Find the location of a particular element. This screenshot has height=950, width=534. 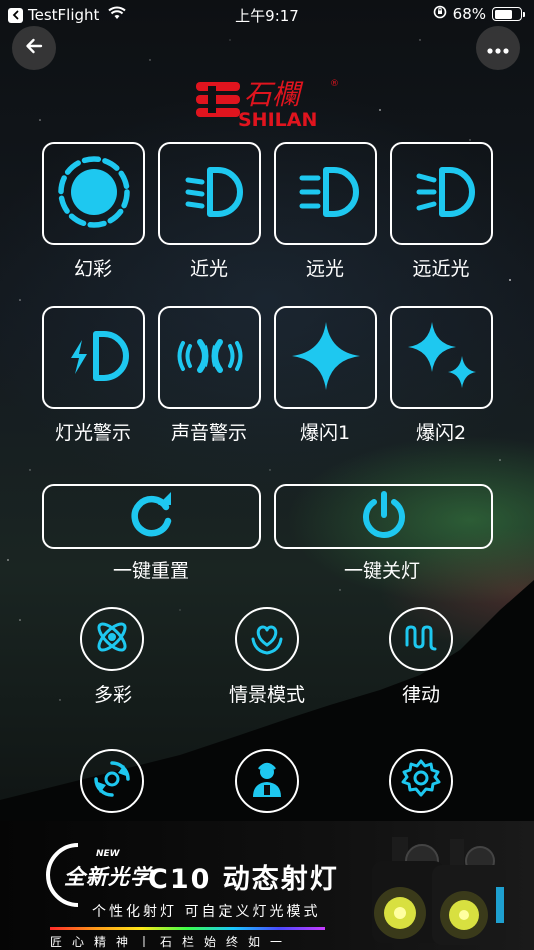

brand-registered: ® is located at coordinates (334, 84).